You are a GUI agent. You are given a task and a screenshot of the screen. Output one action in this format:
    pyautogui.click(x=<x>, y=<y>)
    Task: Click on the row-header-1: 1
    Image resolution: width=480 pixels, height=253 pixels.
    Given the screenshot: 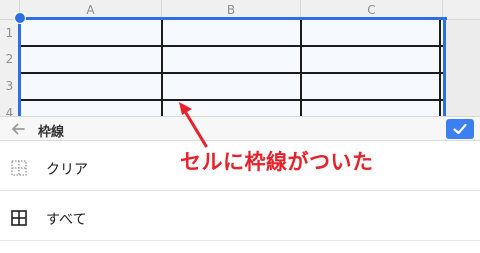 What is the action you would take?
    pyautogui.click(x=10, y=33)
    